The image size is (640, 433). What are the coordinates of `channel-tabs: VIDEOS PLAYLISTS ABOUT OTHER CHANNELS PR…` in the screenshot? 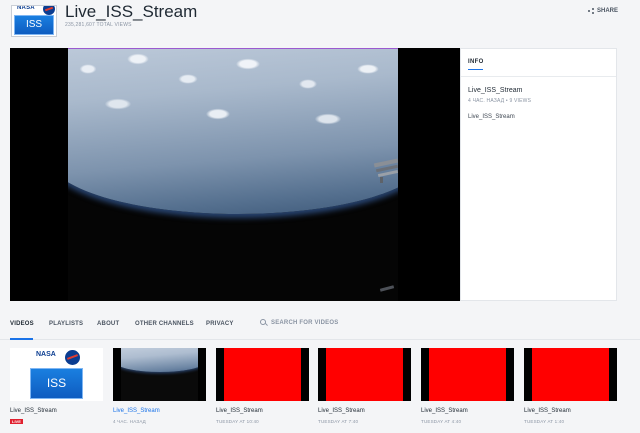 It's located at (320, 325).